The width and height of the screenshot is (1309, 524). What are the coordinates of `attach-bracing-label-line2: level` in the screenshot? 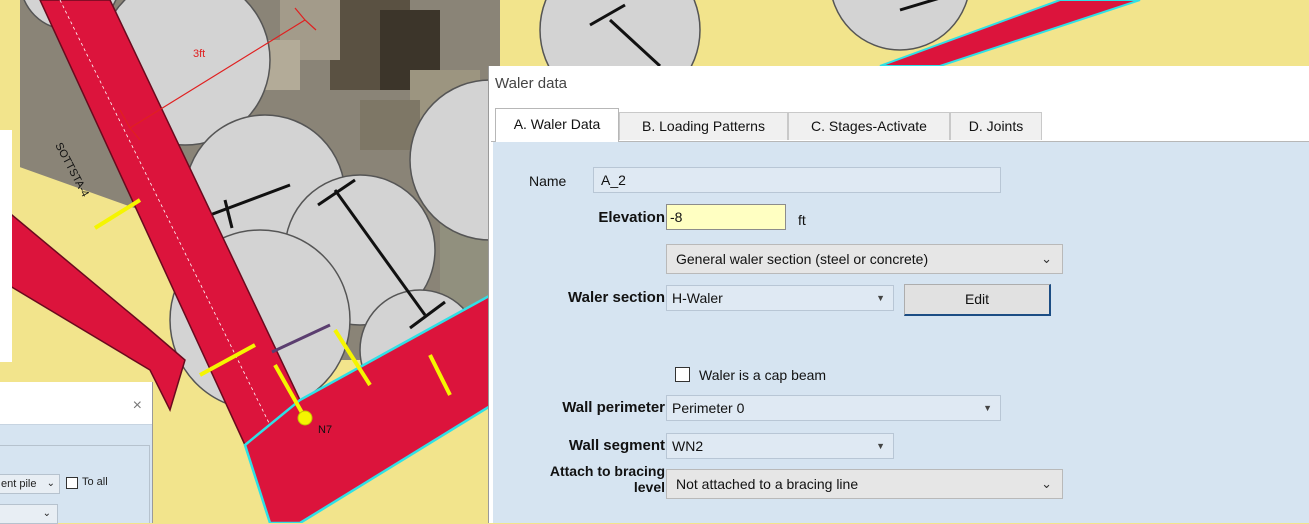 It's located at (649, 487).